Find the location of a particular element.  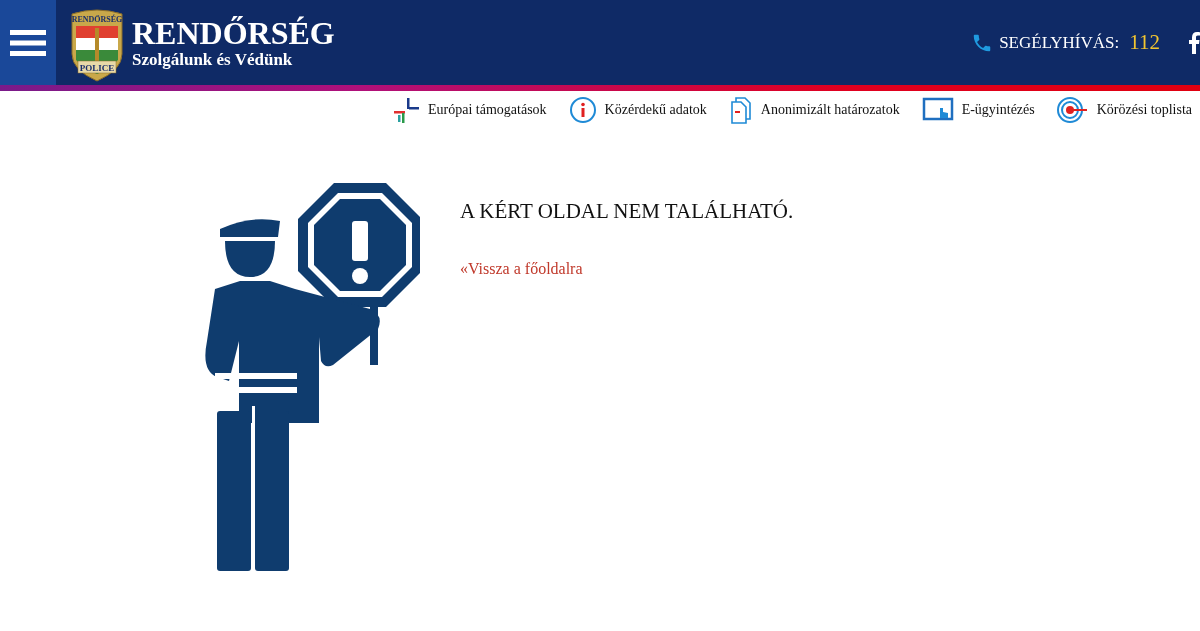

documents-icon is located at coordinates (740, 110).